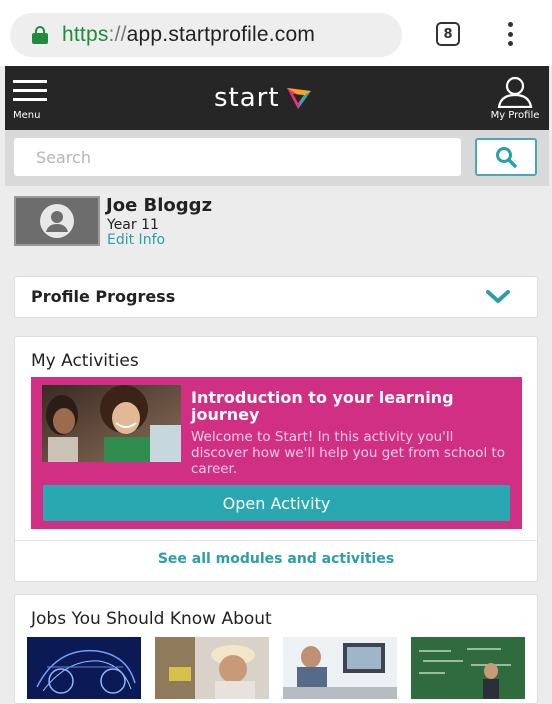  What do you see at coordinates (298, 98) in the screenshot?
I see `logo-mark-icon` at bounding box center [298, 98].